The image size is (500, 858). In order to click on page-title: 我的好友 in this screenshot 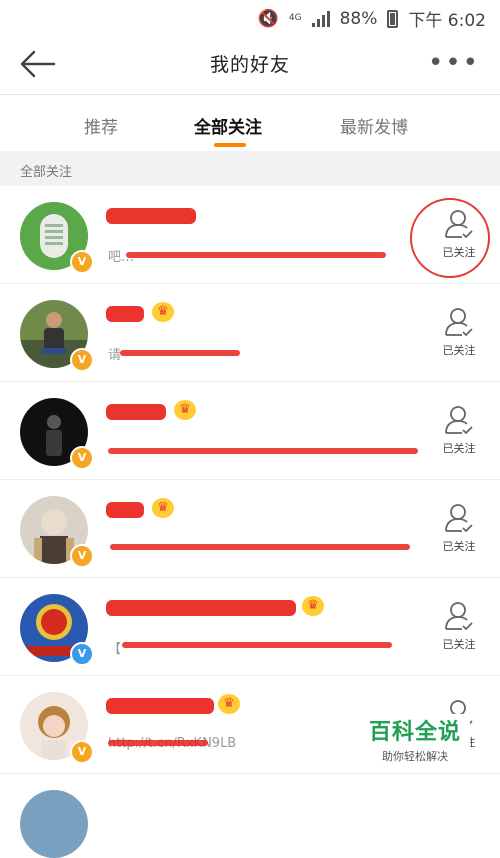, I will do `click(249, 65)`.